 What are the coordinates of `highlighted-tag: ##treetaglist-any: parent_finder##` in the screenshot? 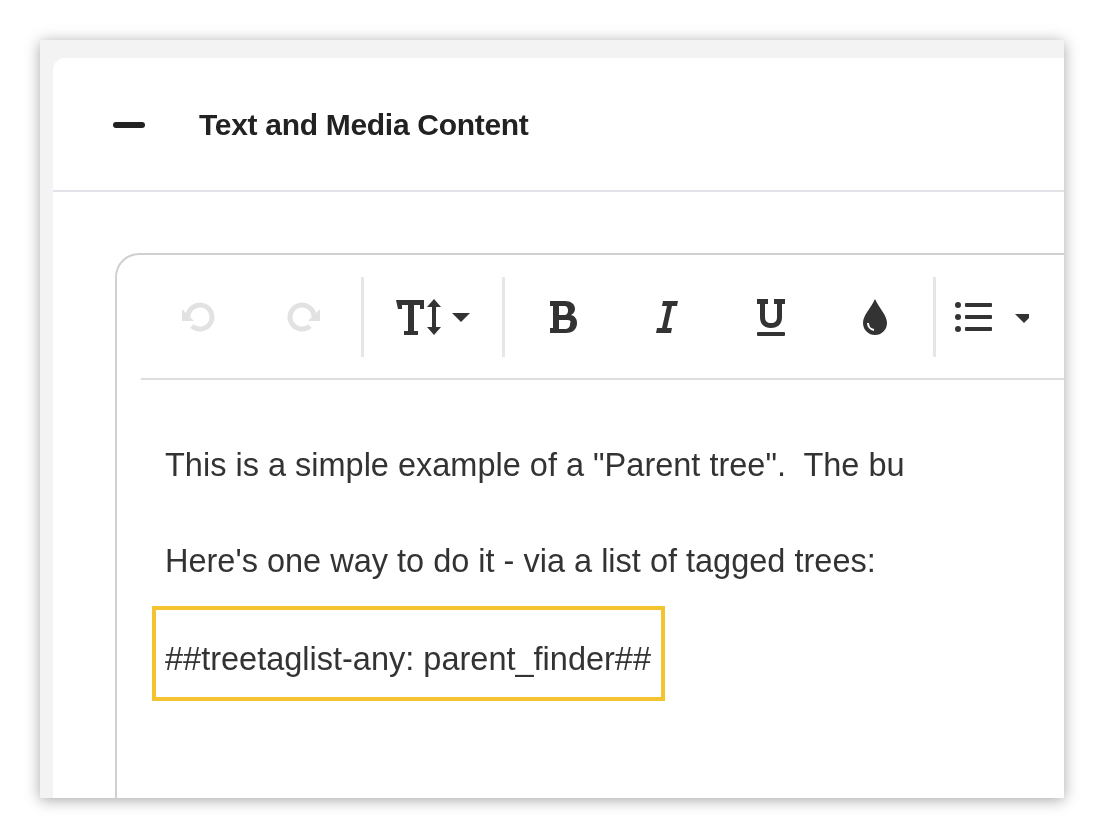 It's located at (408, 653).